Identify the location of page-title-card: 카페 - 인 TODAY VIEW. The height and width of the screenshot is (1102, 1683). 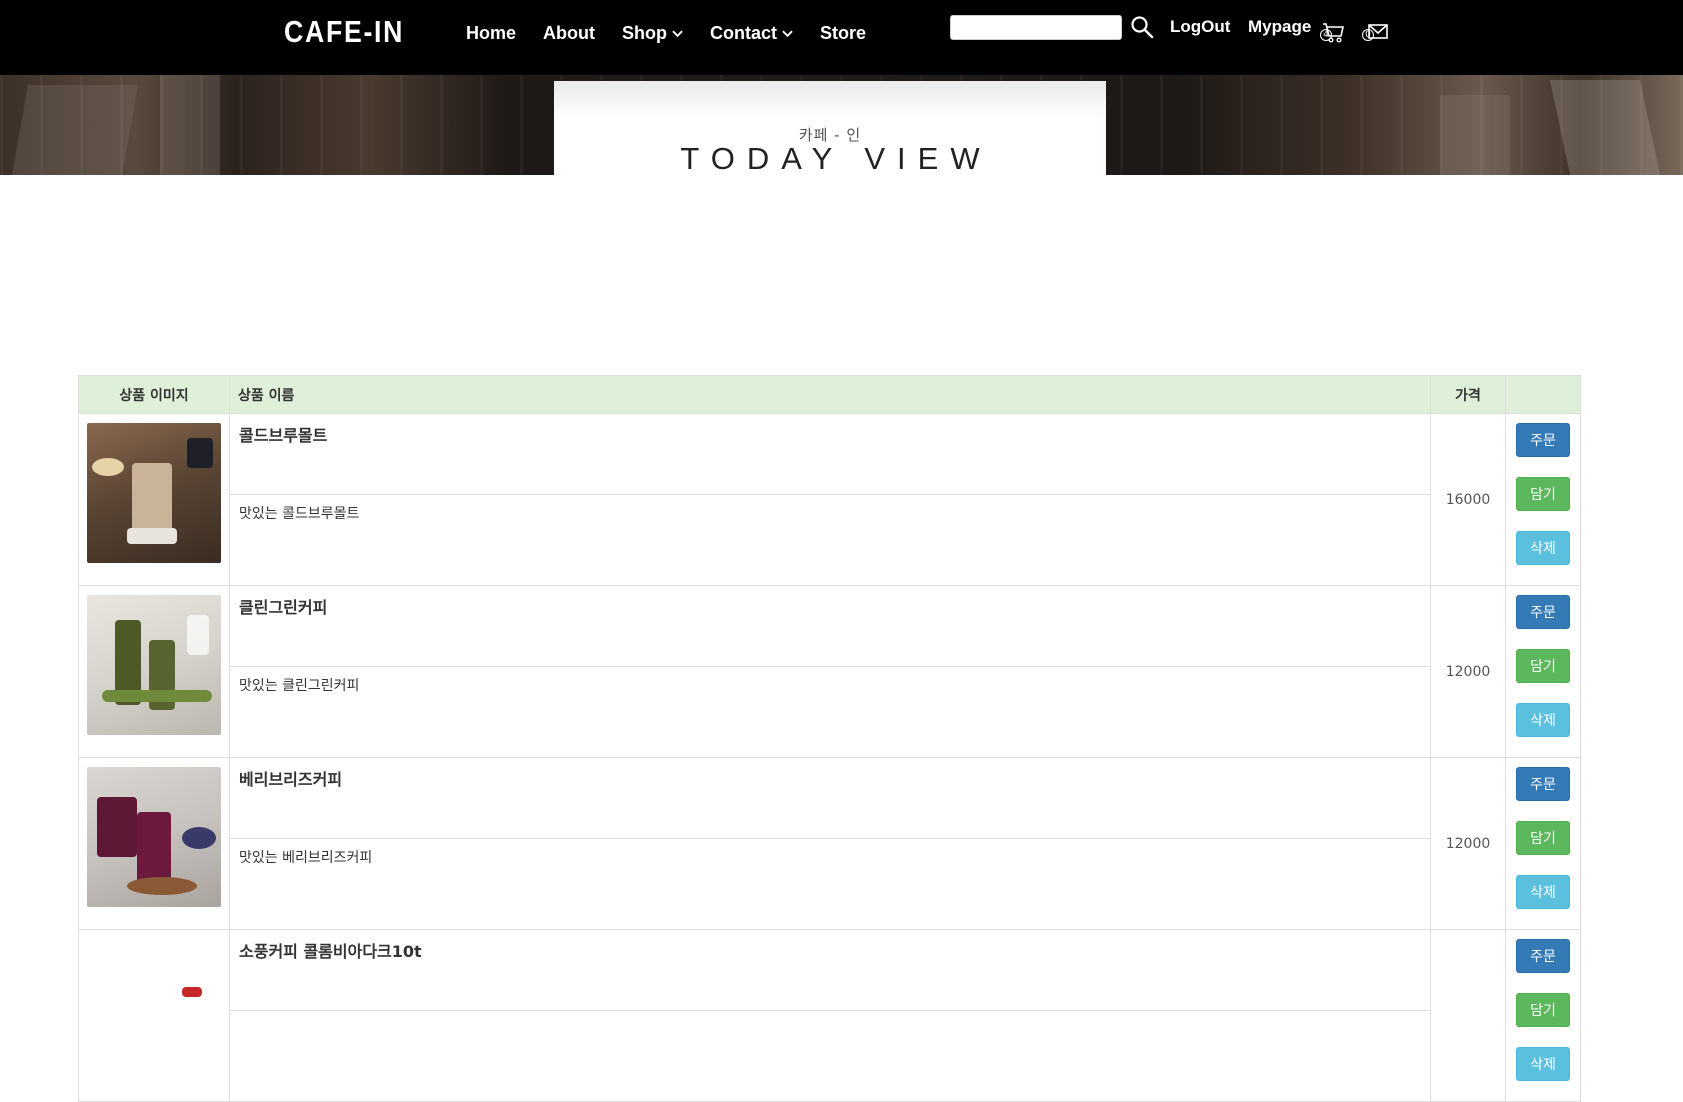
(830, 128).